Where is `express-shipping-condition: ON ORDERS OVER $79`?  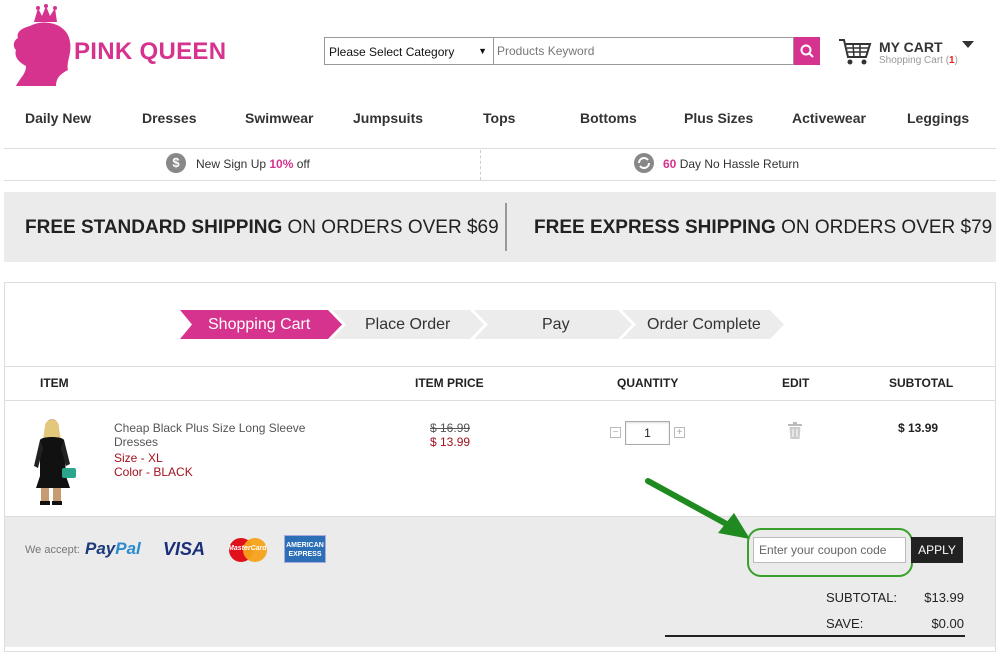 express-shipping-condition: ON ORDERS OVER $79 is located at coordinates (884, 227).